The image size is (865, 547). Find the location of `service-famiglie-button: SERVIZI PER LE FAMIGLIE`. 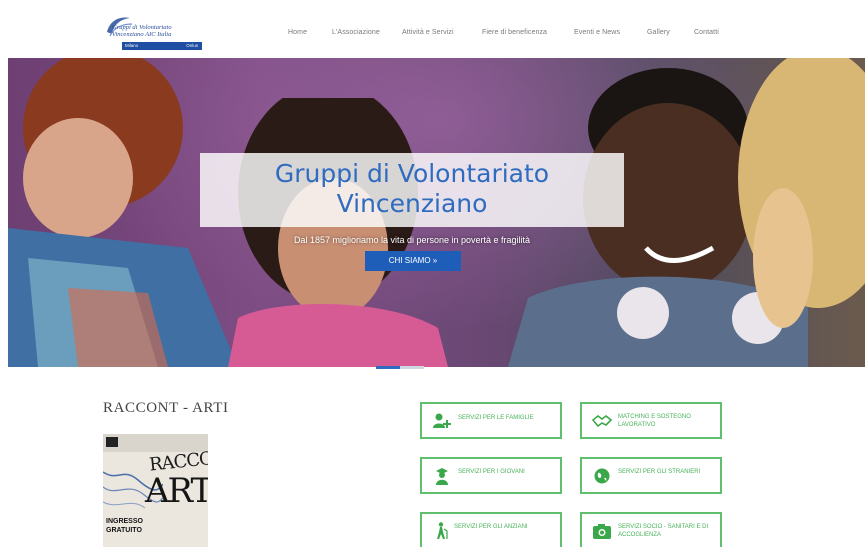

service-famiglie-button: SERVIZI PER LE FAMIGLIE is located at coordinates (491, 420).